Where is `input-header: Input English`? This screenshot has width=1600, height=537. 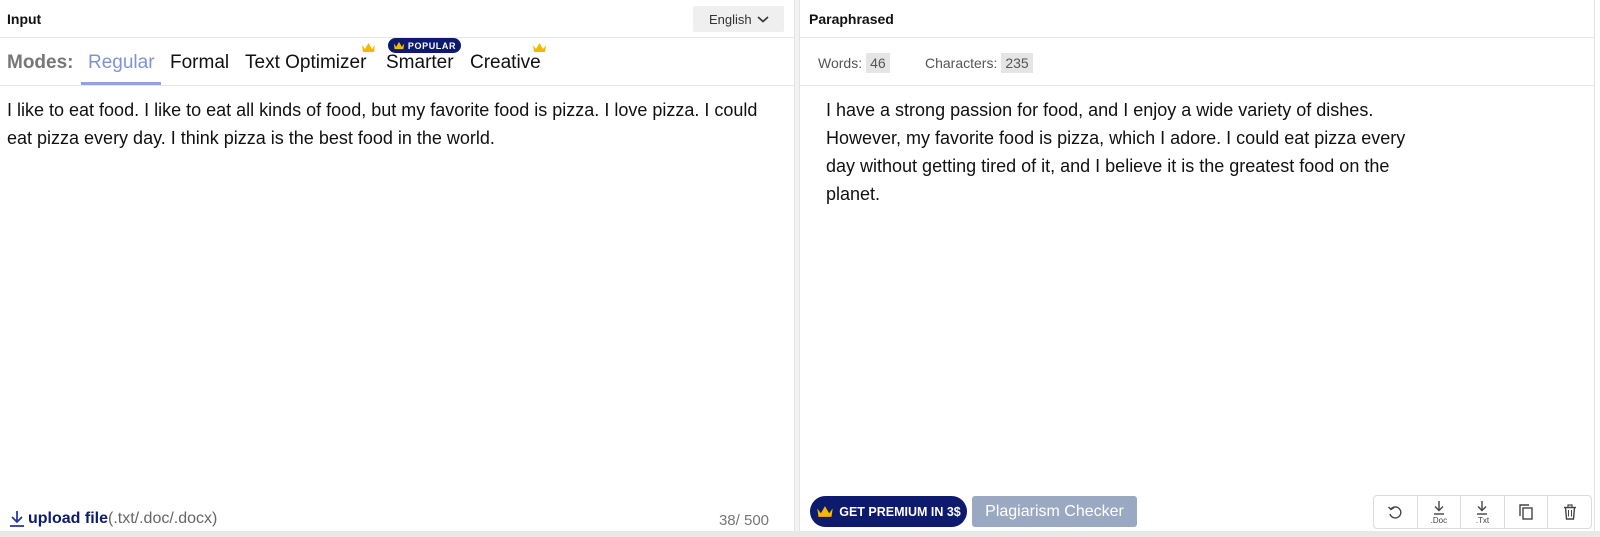 input-header: Input English is located at coordinates (397, 19).